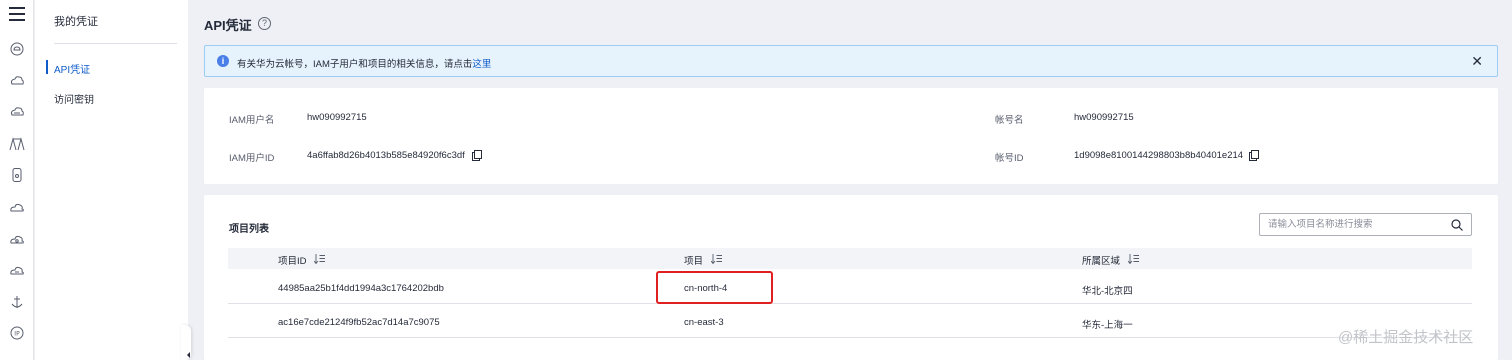 Image resolution: width=1512 pixels, height=360 pixels. What do you see at coordinates (1009, 158) in the screenshot?
I see `account-id-label: 帐号ID` at bounding box center [1009, 158].